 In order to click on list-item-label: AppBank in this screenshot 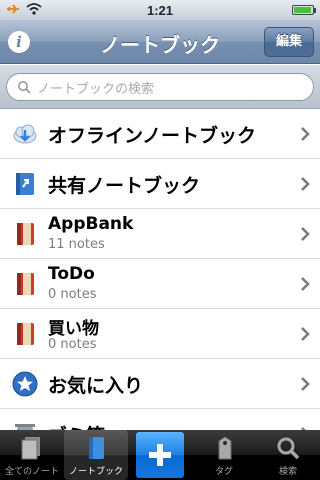, I will do `click(91, 224)`.